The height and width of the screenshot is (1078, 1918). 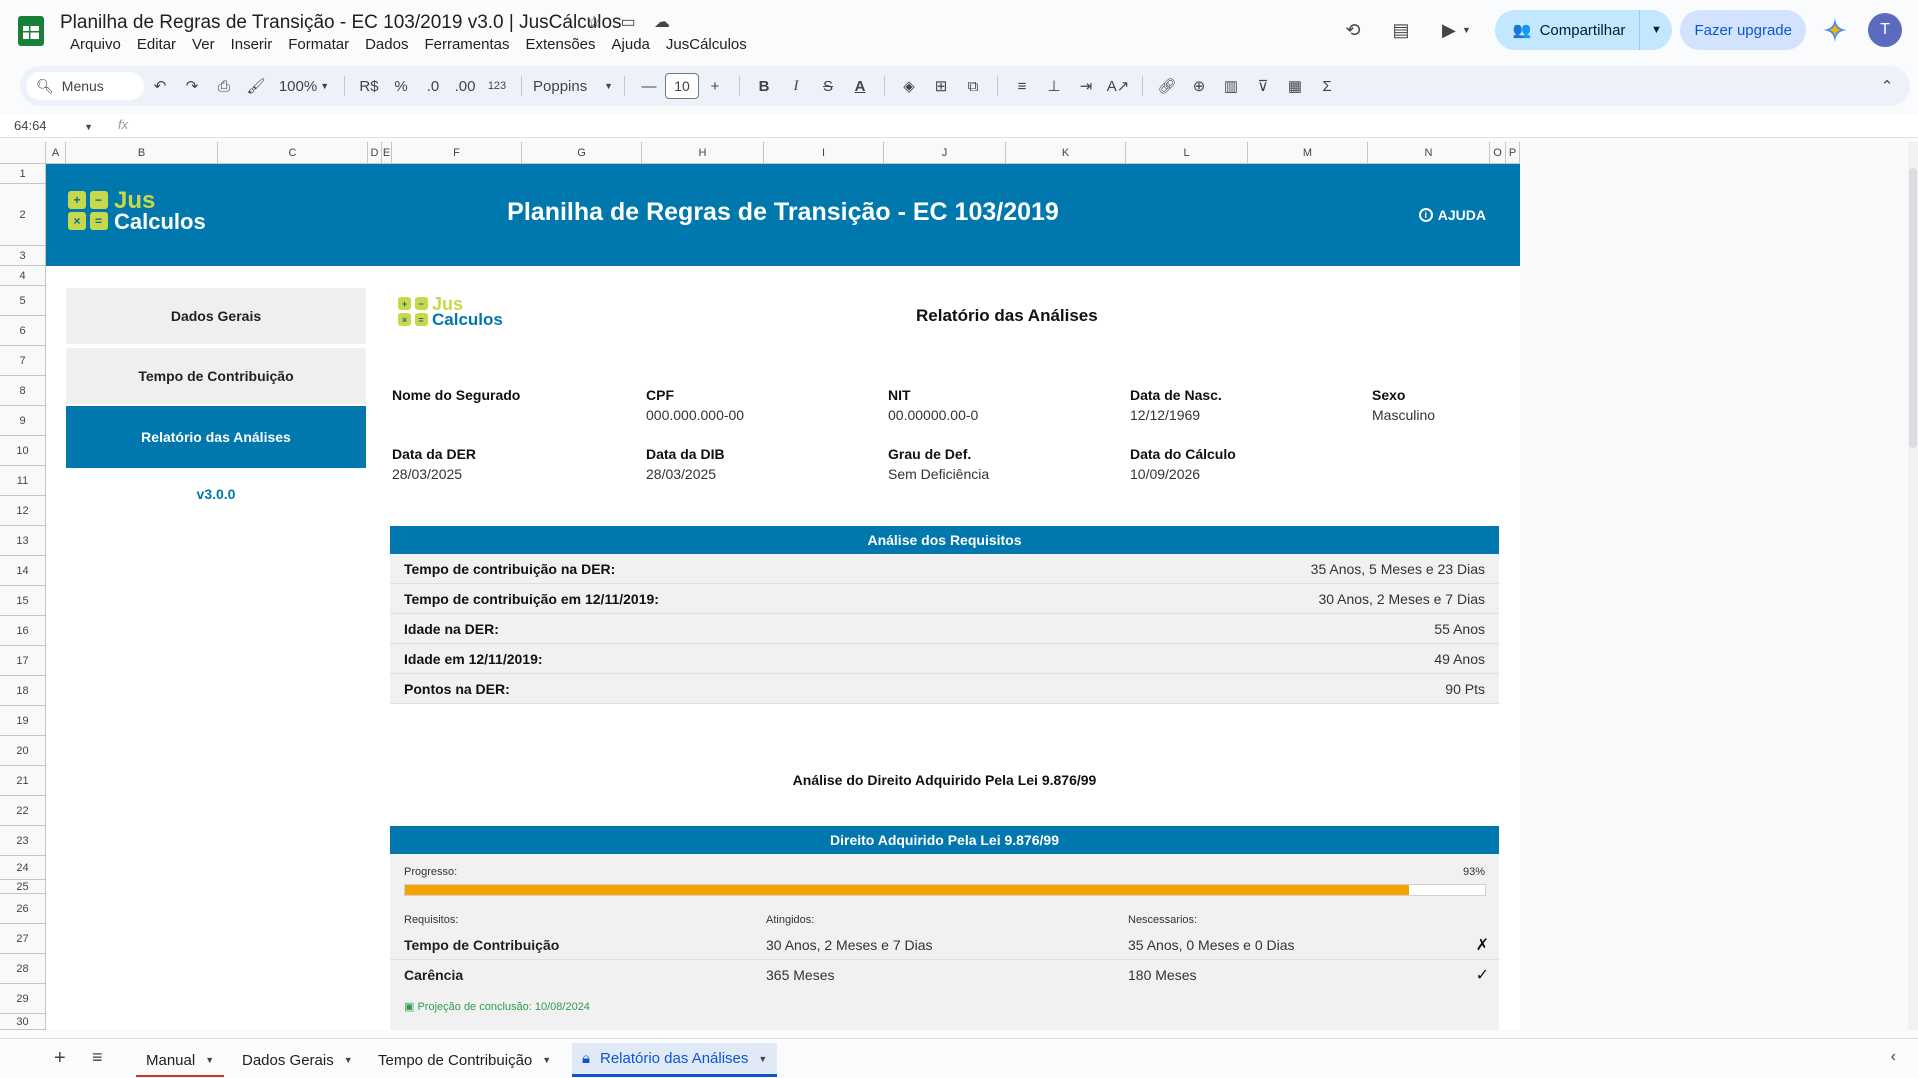 What do you see at coordinates (973, 86) in the screenshot?
I see `merge-cells-icon: ⧉` at bounding box center [973, 86].